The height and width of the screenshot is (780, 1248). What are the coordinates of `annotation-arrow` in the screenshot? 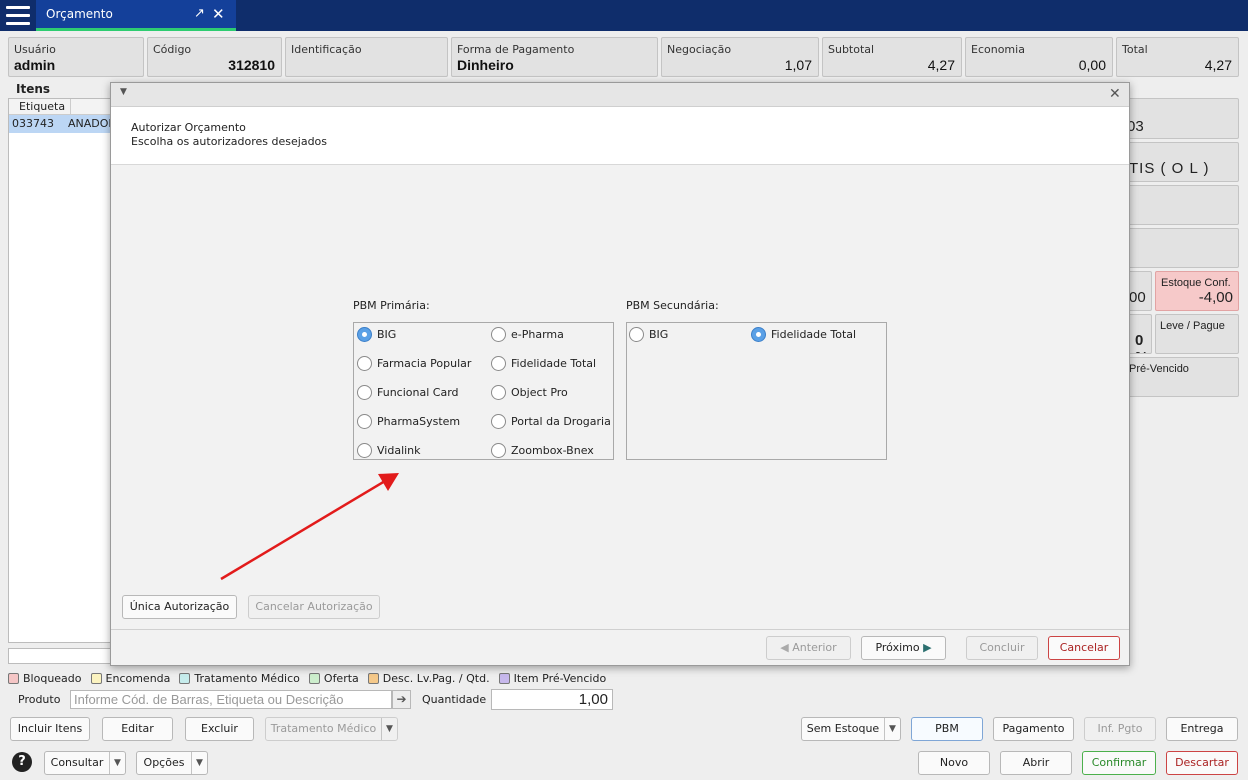 It's located at (309, 527).